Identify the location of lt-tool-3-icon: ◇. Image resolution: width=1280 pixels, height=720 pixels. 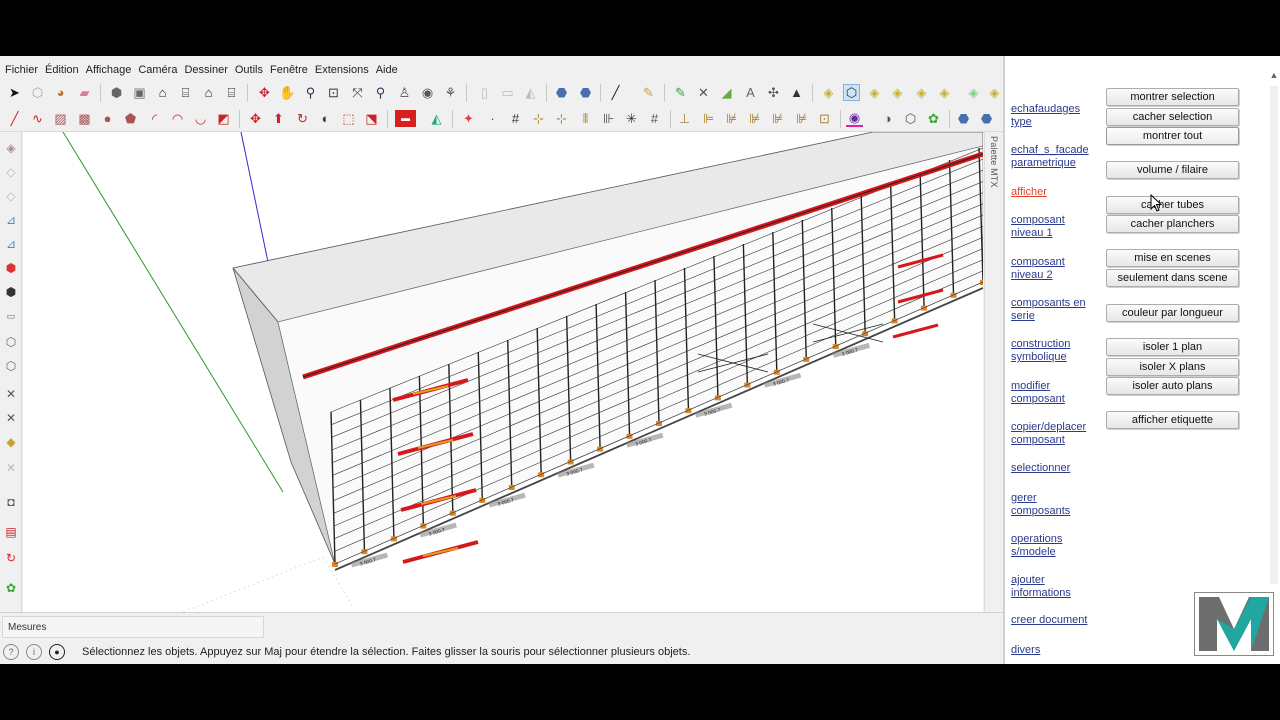
(11, 196).